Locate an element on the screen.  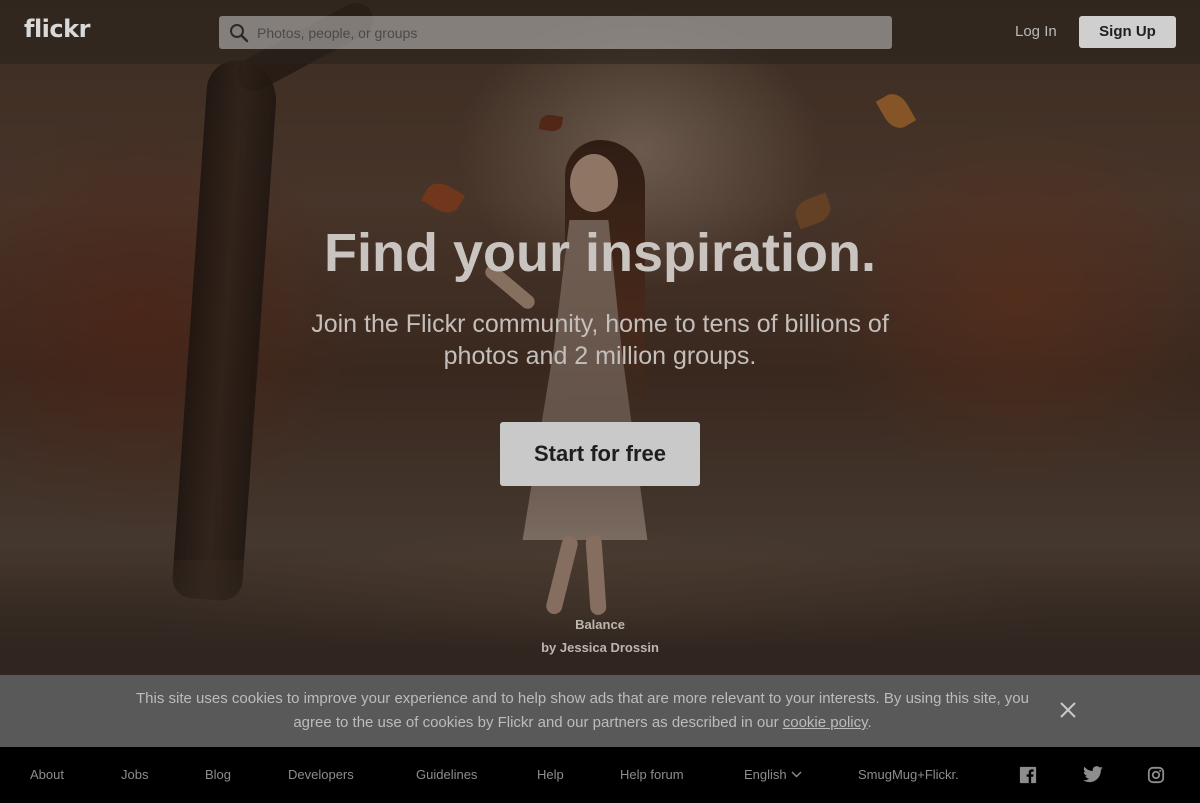
instagram-icon is located at coordinates (1156, 775).